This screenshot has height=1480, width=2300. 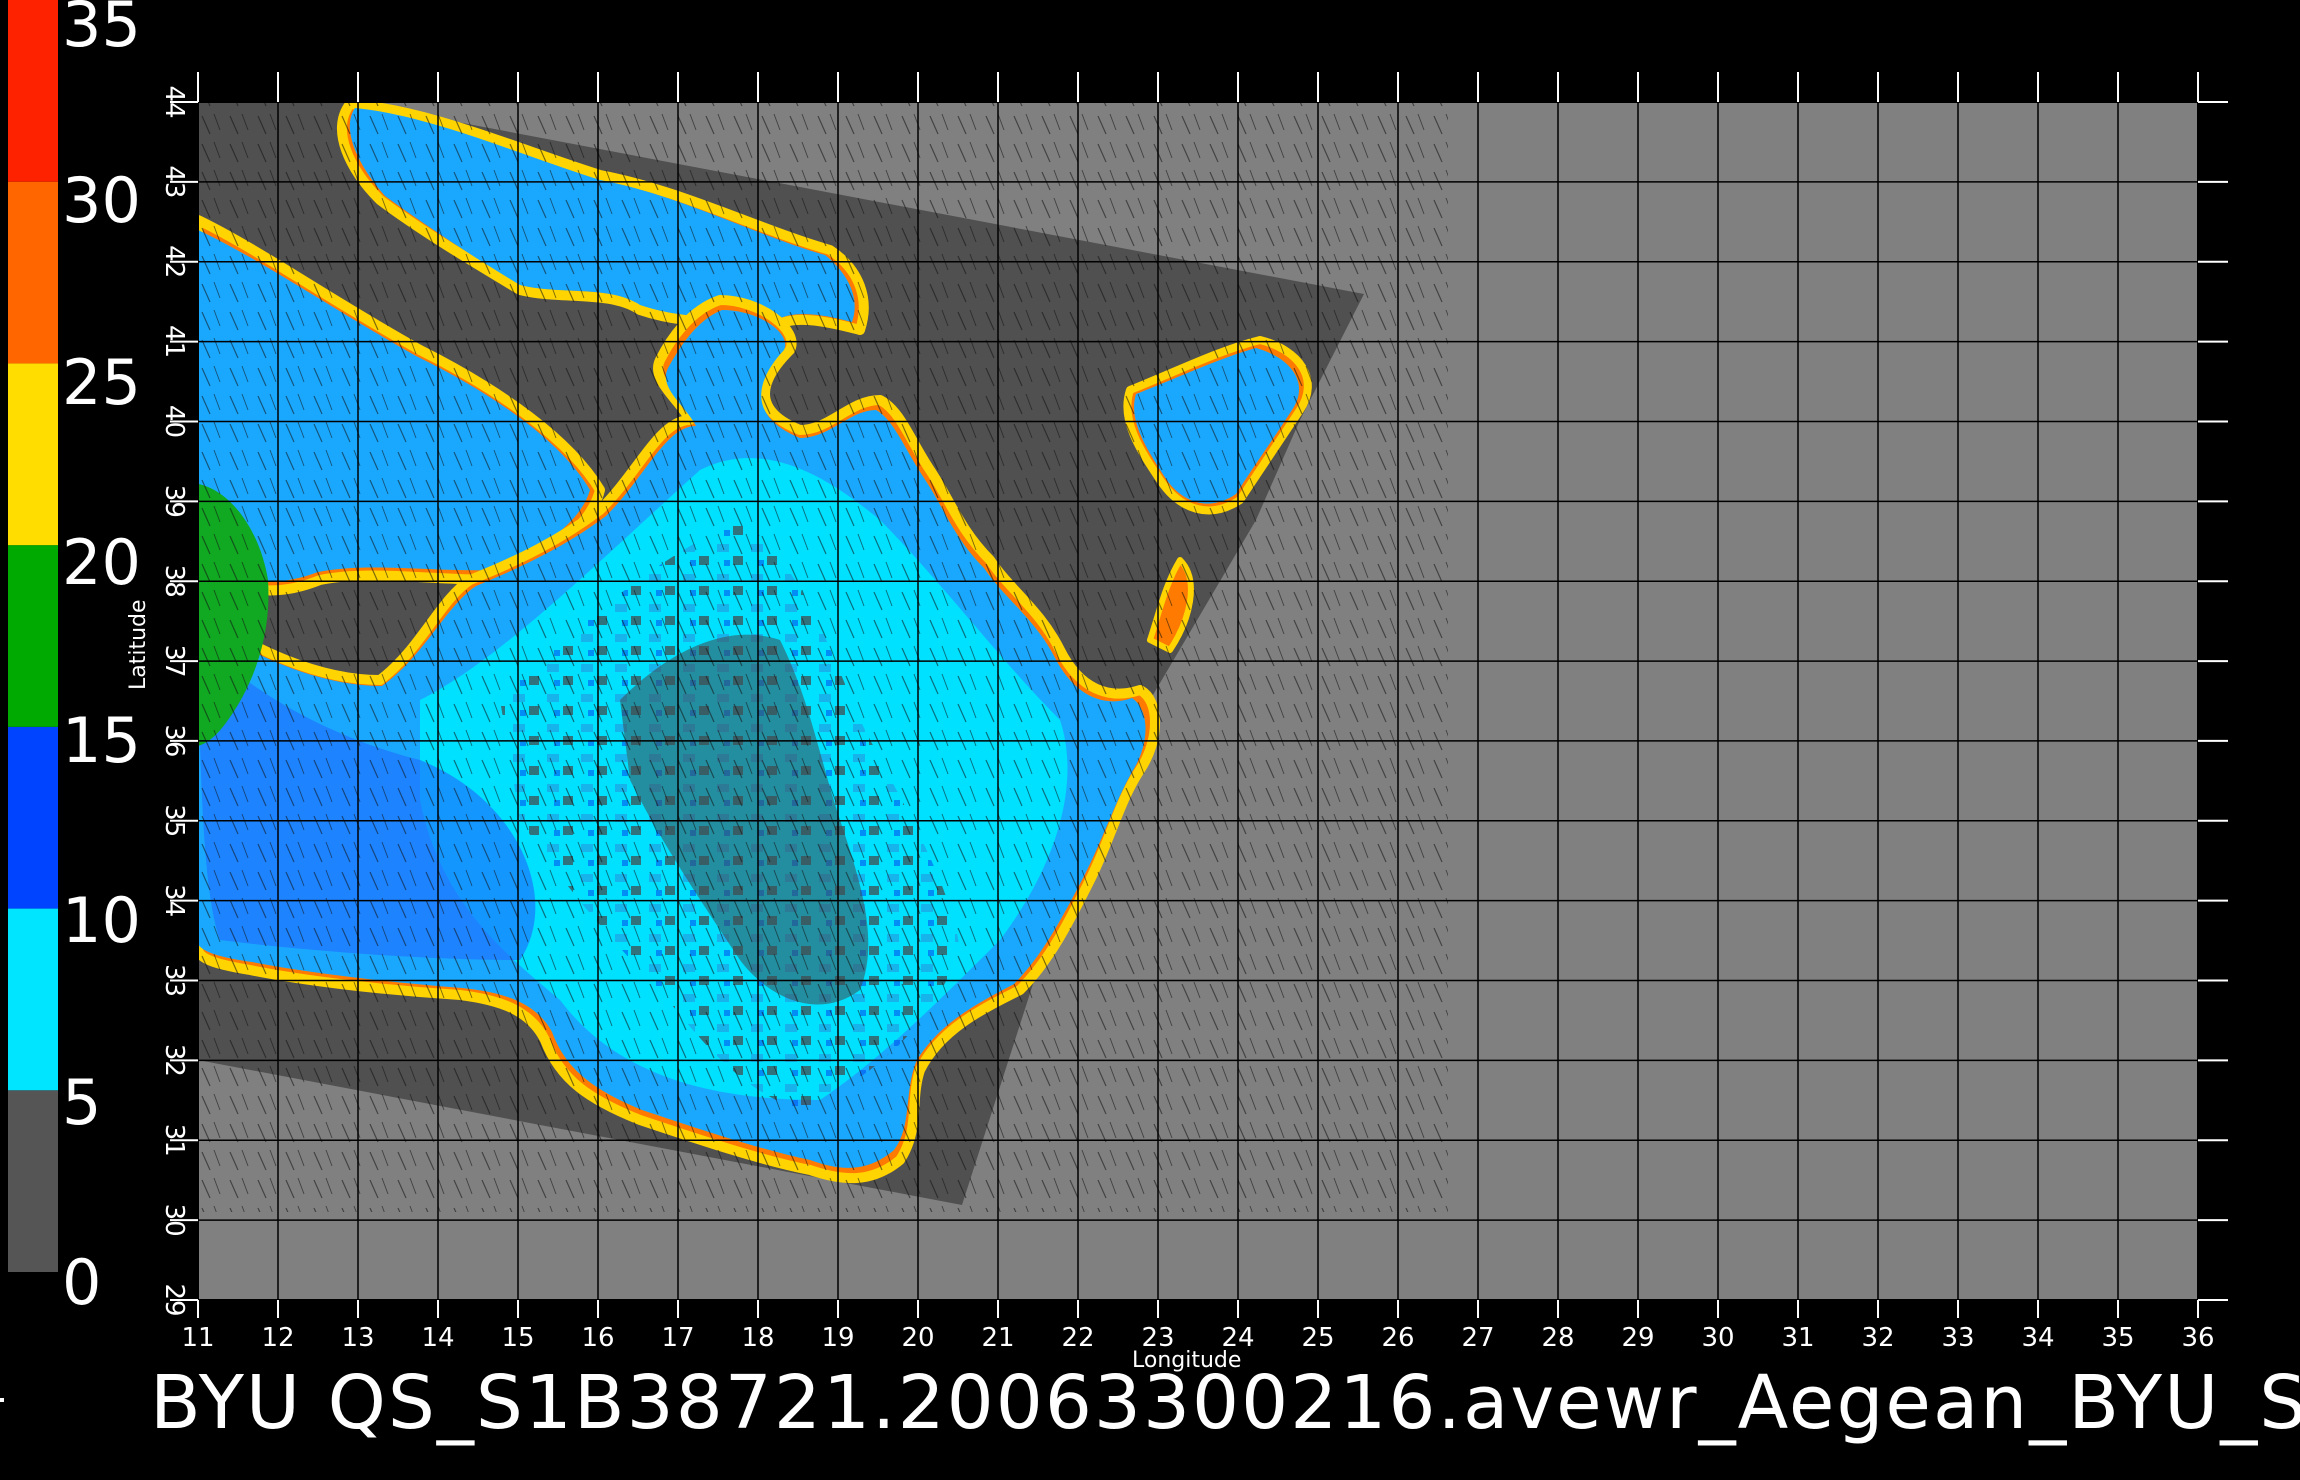 What do you see at coordinates (1557, 1338) in the screenshot?
I see `x-tick-label-28: 28` at bounding box center [1557, 1338].